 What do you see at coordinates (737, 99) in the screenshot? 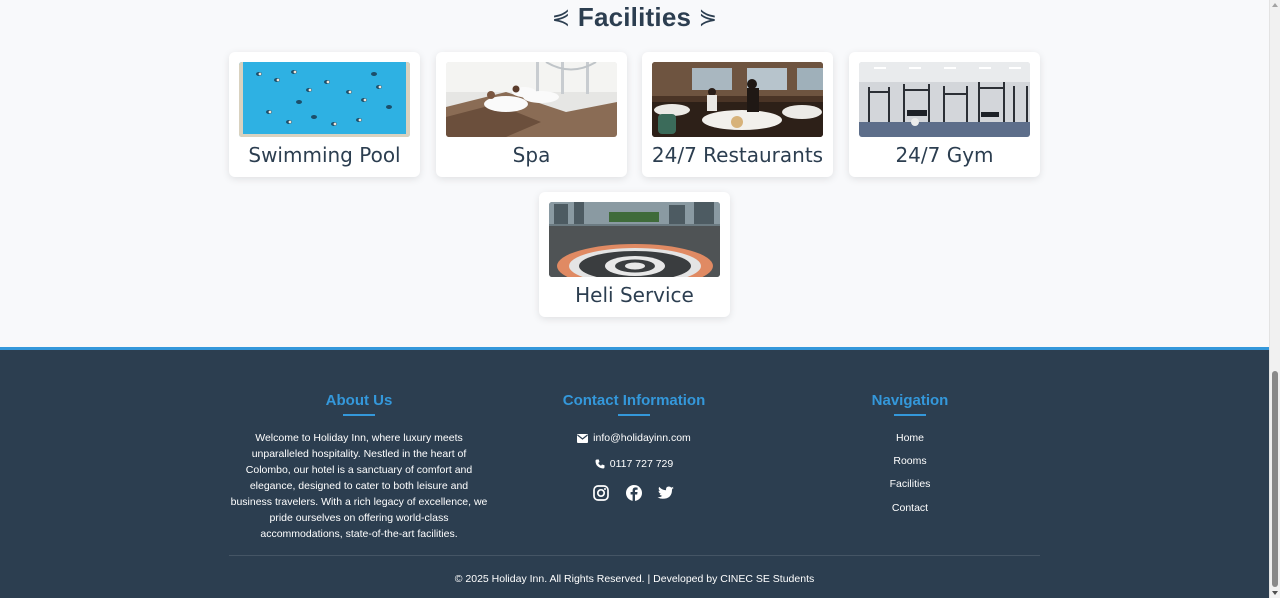
I see `restaurant-photo` at bounding box center [737, 99].